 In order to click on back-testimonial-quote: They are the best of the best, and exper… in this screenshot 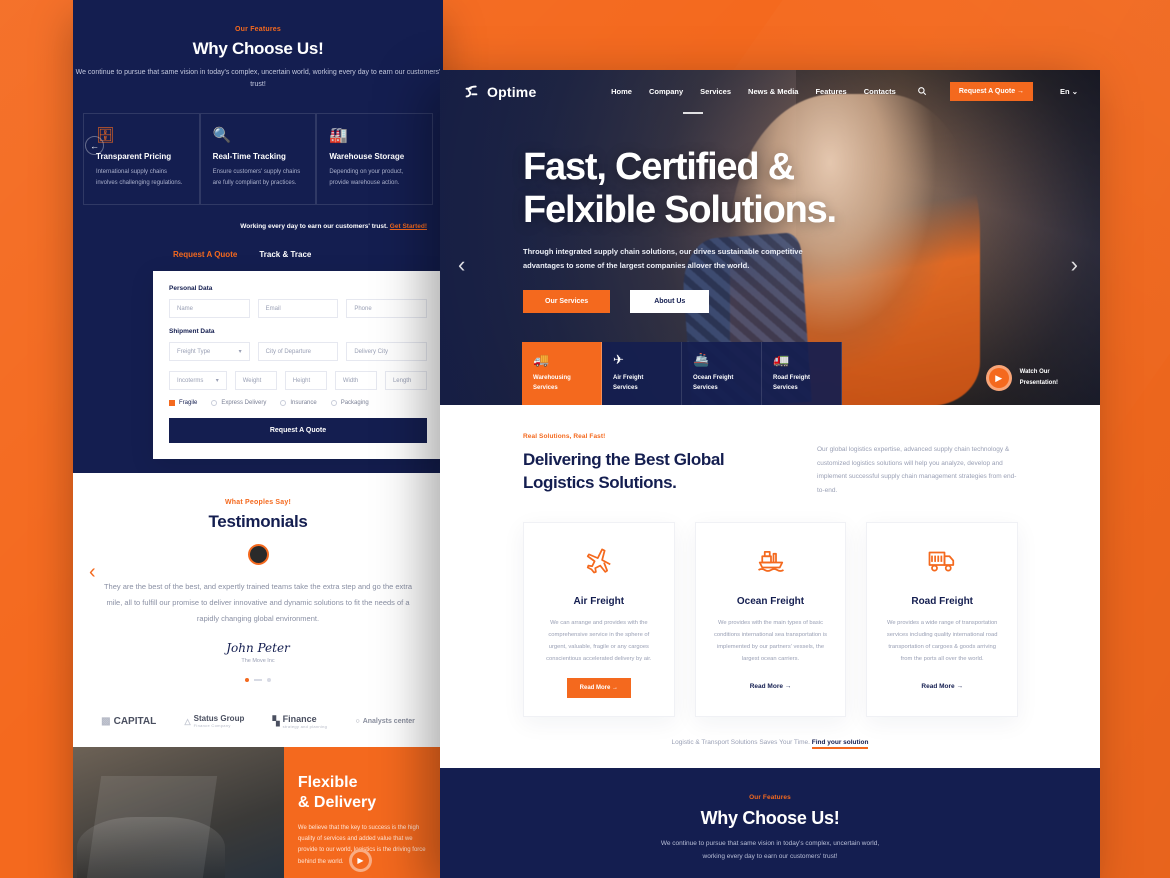, I will do `click(258, 602)`.